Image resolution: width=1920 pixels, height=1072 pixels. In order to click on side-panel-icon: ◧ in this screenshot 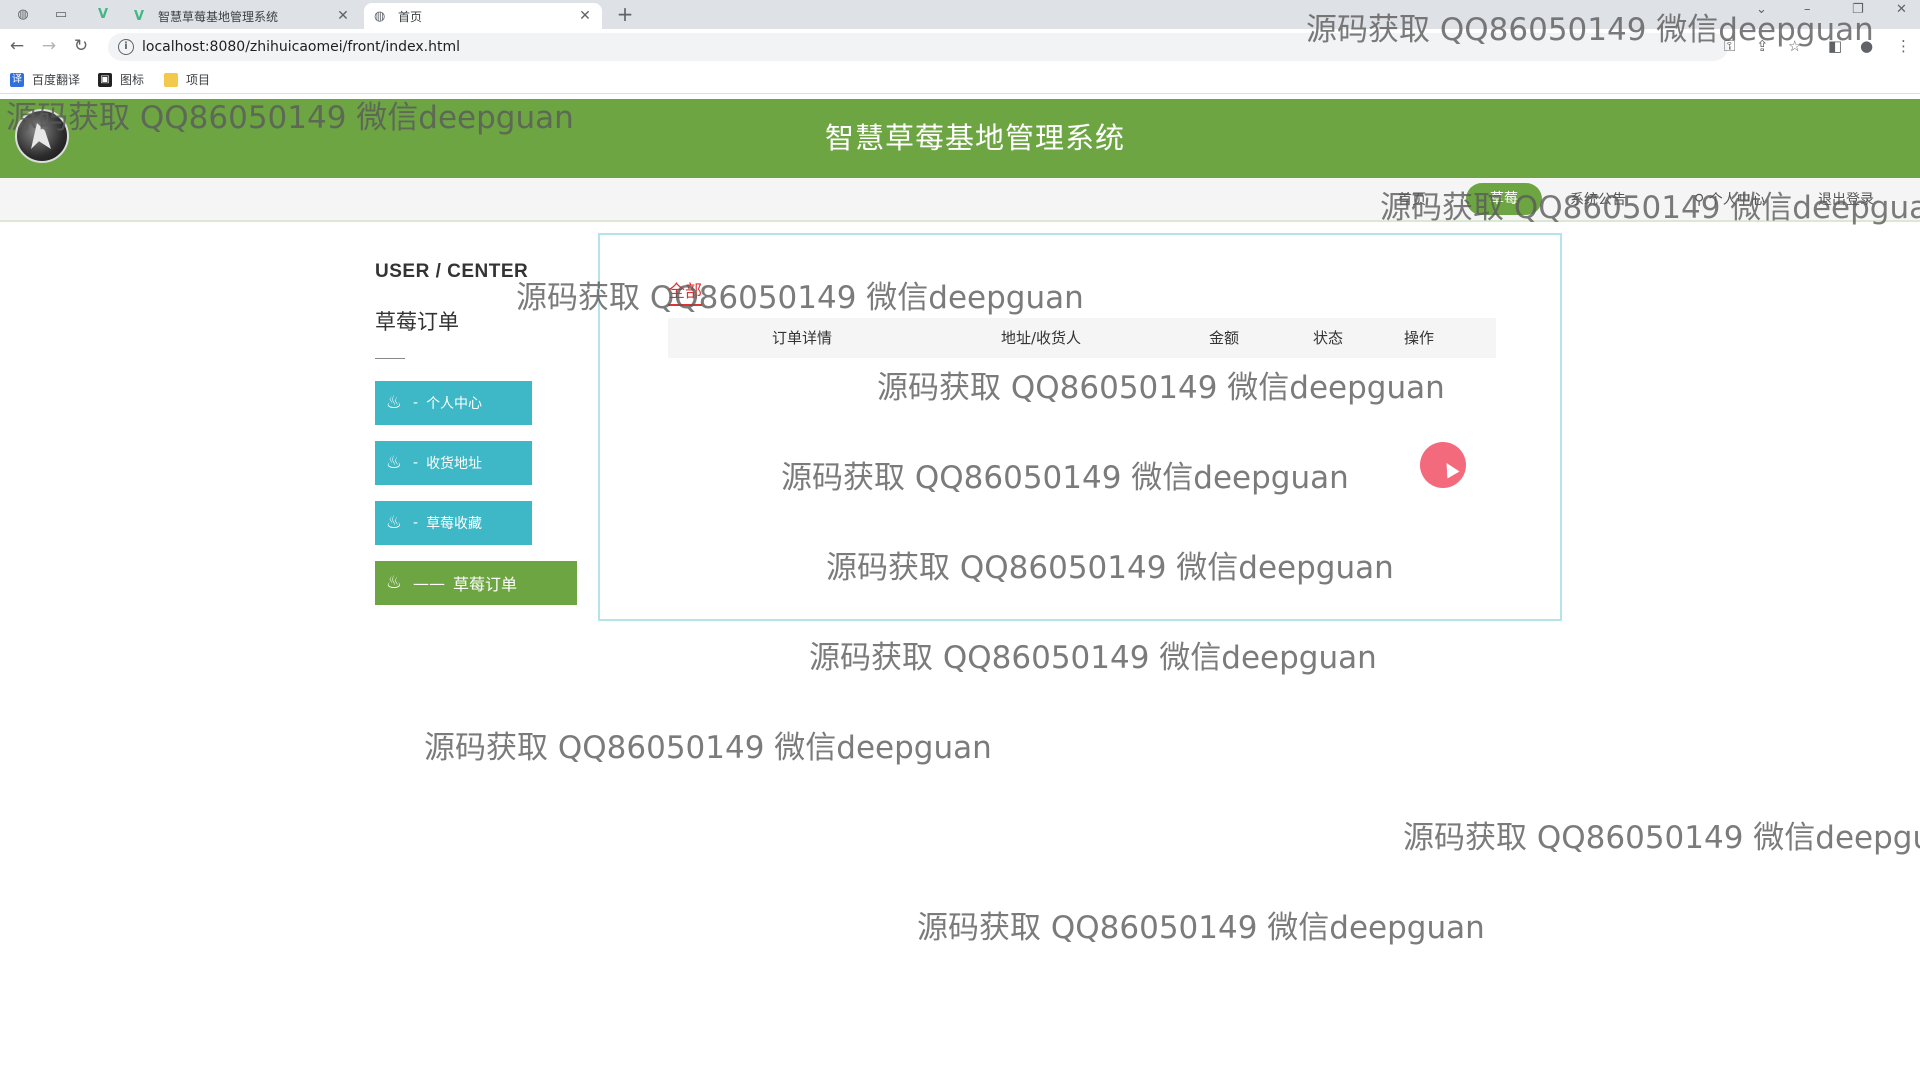, I will do `click(1835, 46)`.